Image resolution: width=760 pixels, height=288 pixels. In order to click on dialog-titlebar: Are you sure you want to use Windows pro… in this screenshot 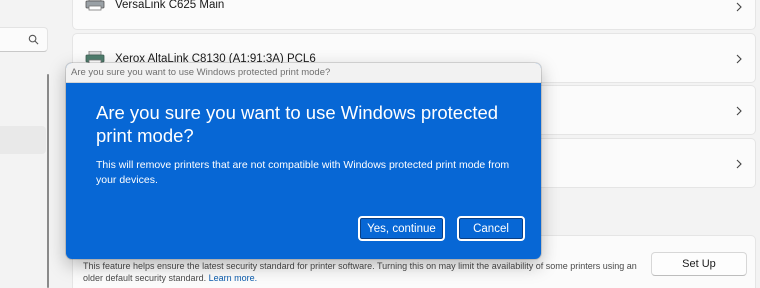, I will do `click(303, 73)`.